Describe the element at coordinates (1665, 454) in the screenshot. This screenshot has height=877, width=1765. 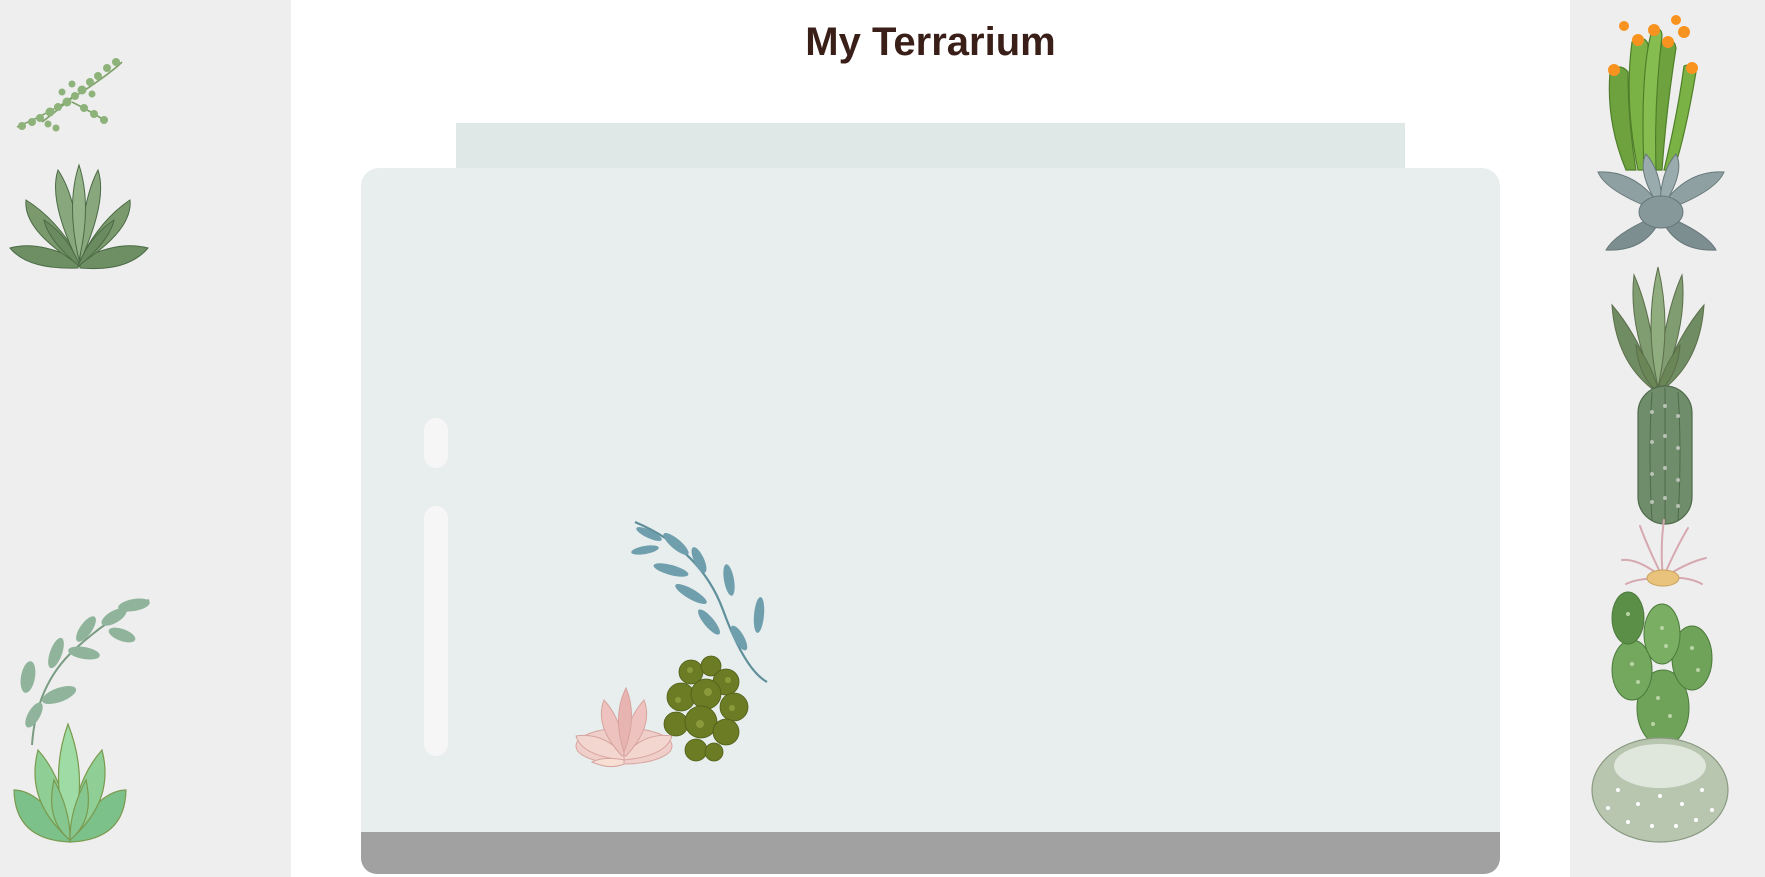
I see `plant-column-cactus` at that location.